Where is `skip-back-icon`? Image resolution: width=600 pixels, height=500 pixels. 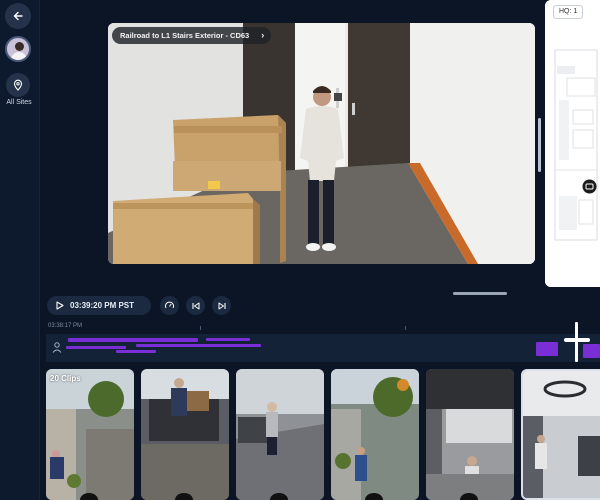 skip-back-icon is located at coordinates (195, 305).